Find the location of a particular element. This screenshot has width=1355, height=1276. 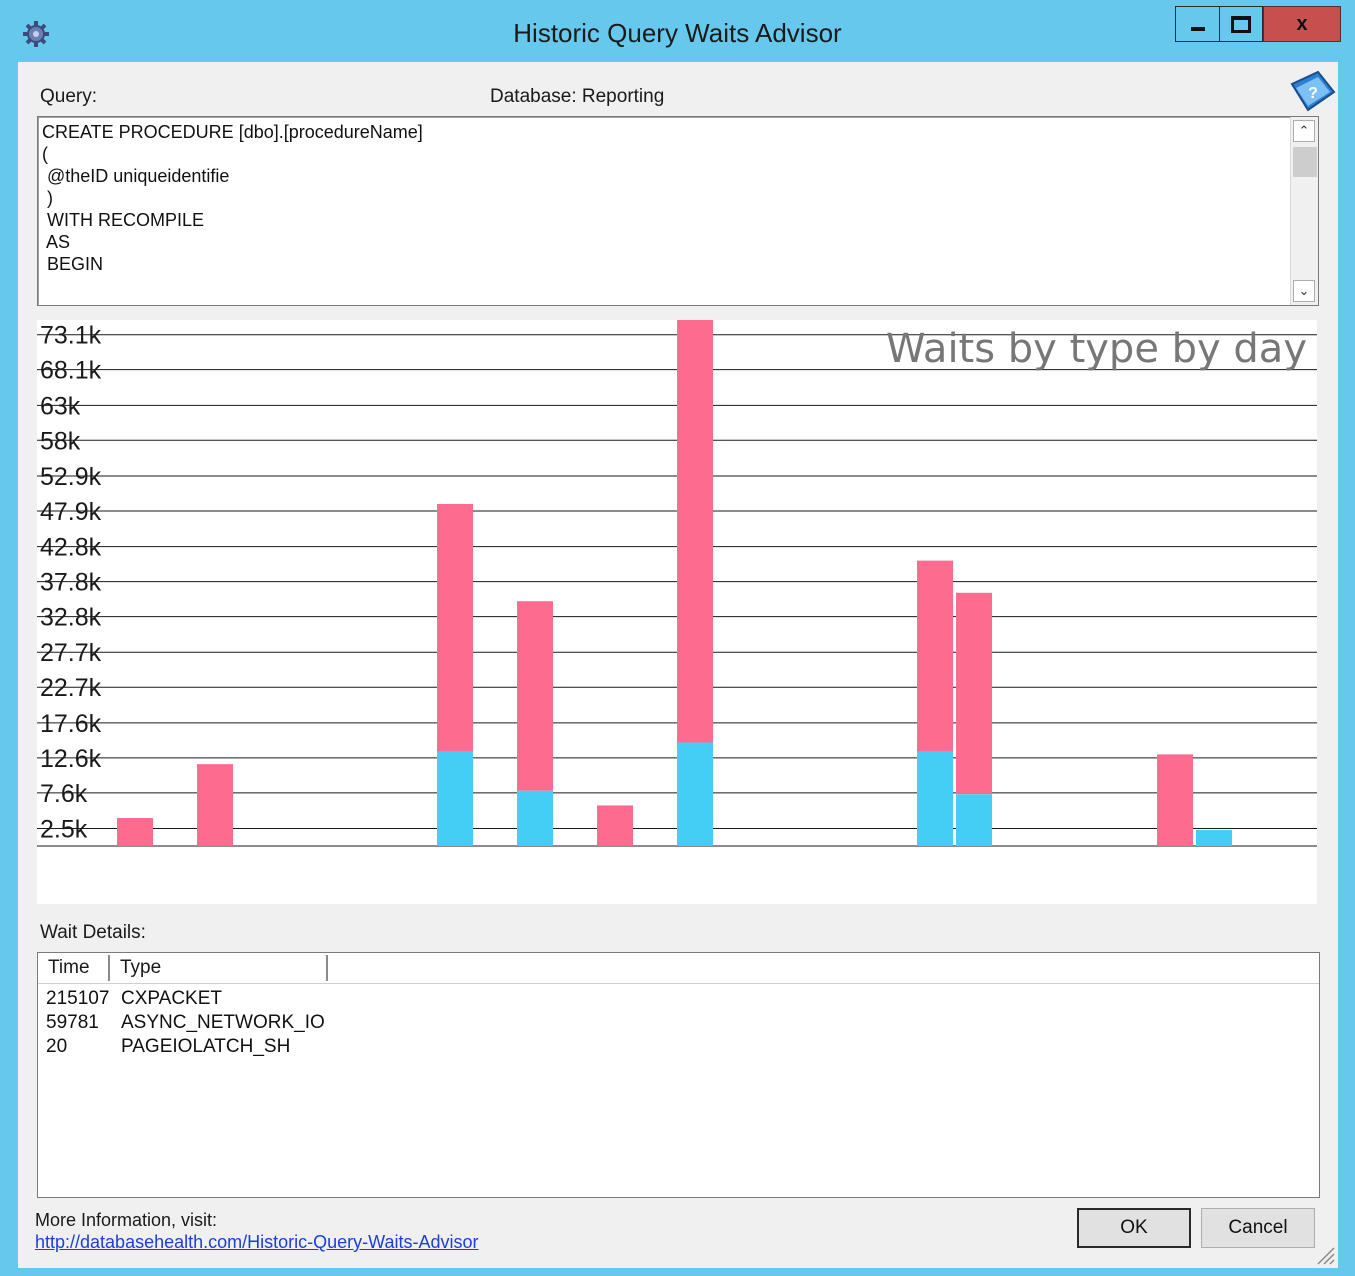

scroll-down-icon: ⌄ is located at coordinates (1304, 291).